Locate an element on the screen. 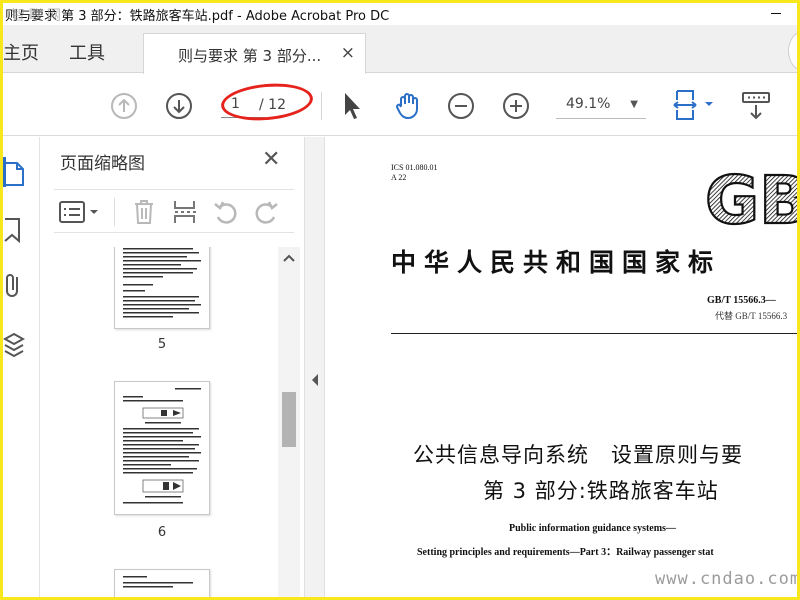  paperclip-icon is located at coordinates (13, 285).